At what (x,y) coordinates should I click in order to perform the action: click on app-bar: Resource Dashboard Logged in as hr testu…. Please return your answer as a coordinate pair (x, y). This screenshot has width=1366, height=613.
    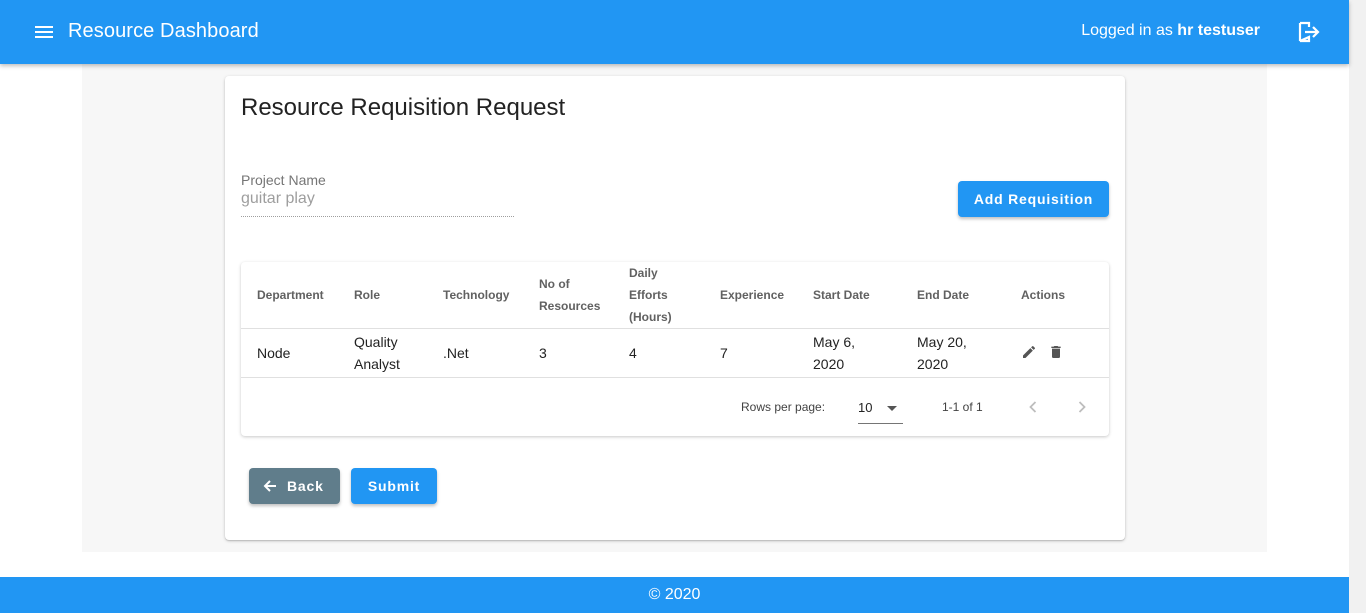
    Looking at the image, I should click on (674, 32).